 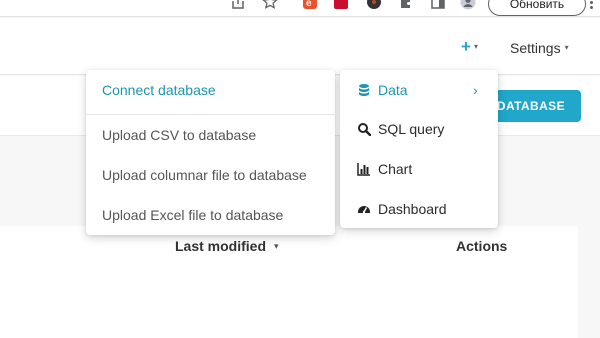 What do you see at coordinates (475, 90) in the screenshot?
I see `chevron-right-icon: ›` at bounding box center [475, 90].